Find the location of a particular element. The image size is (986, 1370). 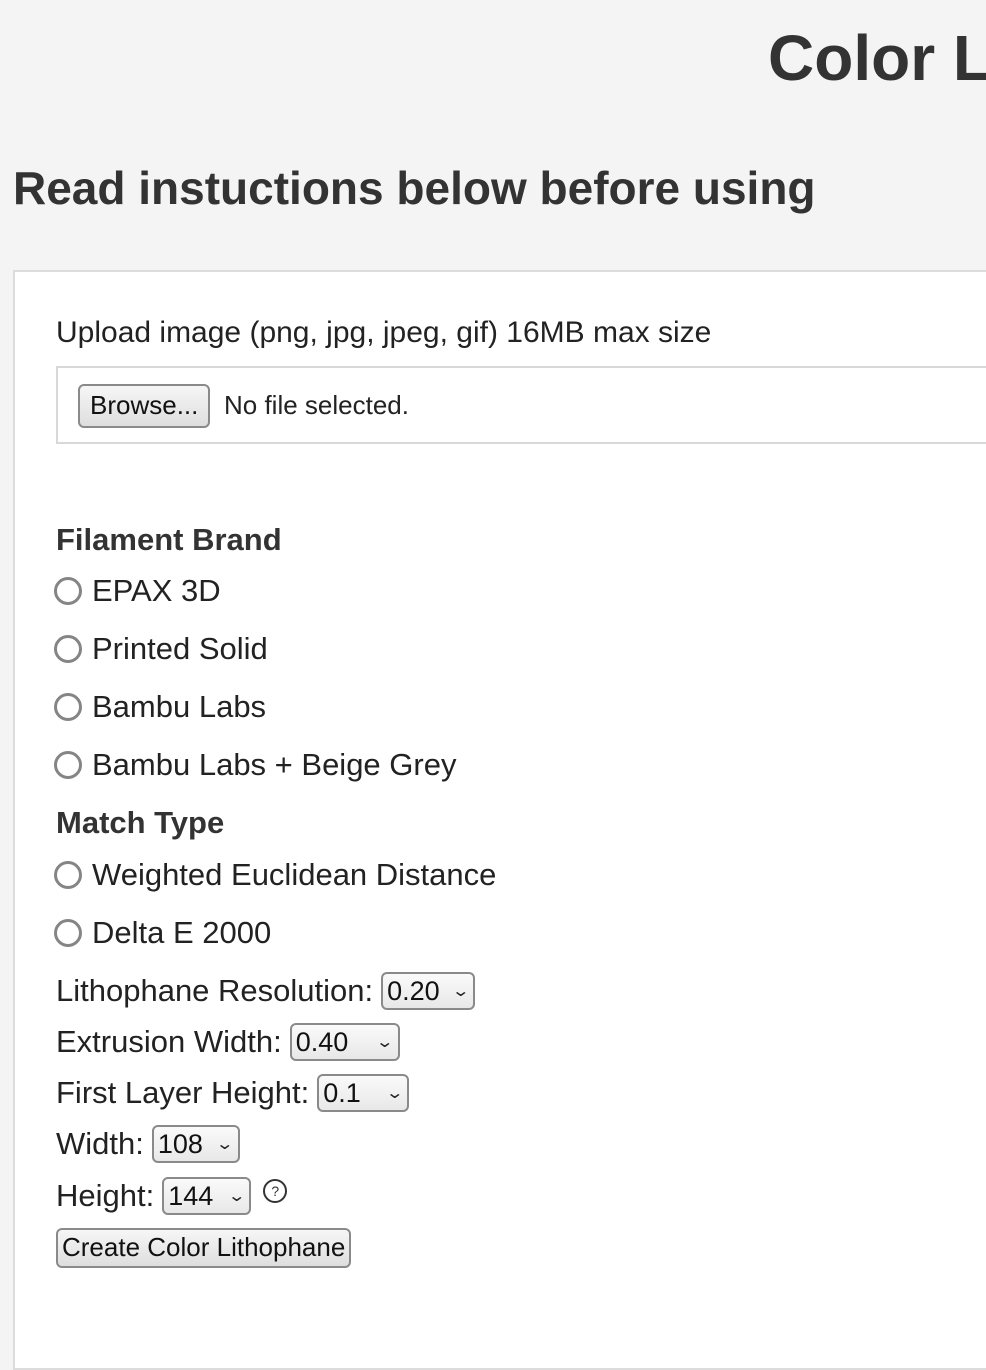

help-icon: ? is located at coordinates (275, 1191).